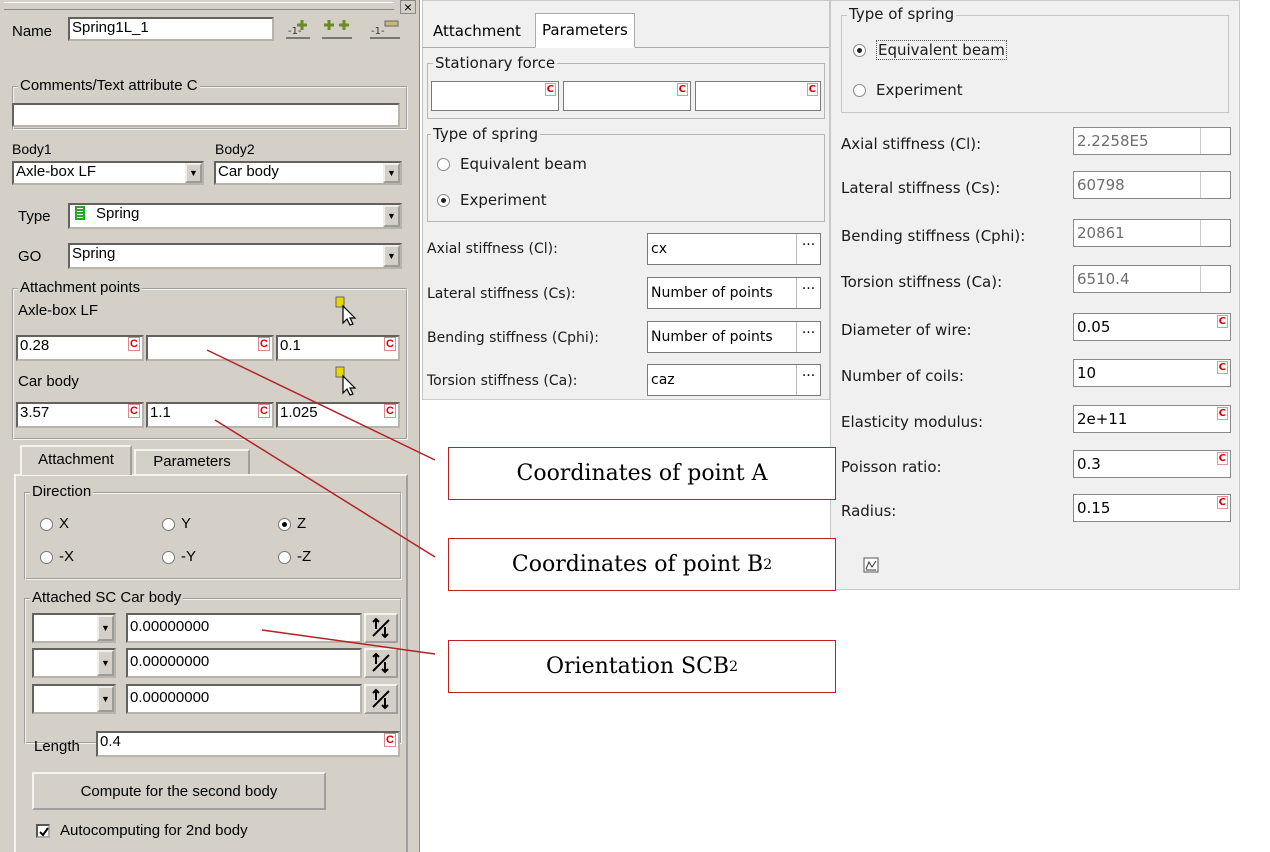  Describe the element at coordinates (248, 744) in the screenshot. I see `length-field: 0.4 C` at that location.